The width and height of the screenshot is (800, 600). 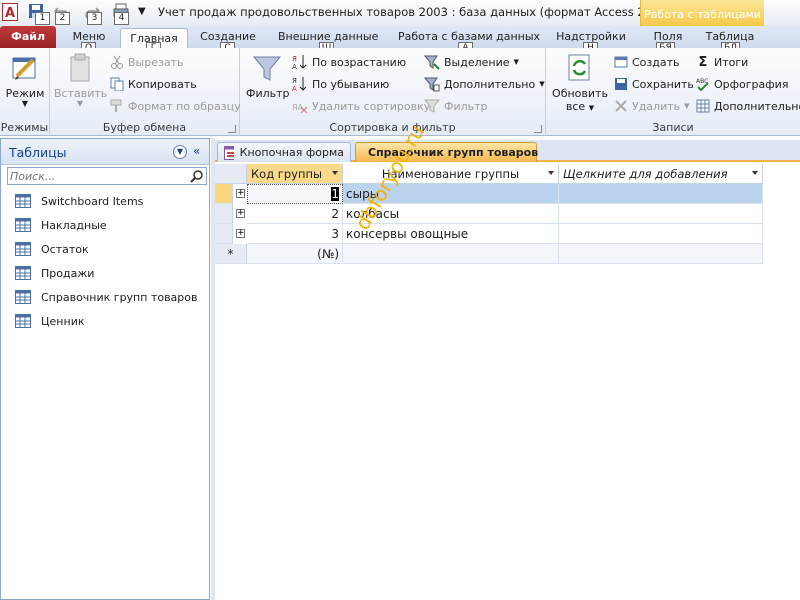 I want to click on nav-item-invoices: Накладные, so click(x=61, y=225).